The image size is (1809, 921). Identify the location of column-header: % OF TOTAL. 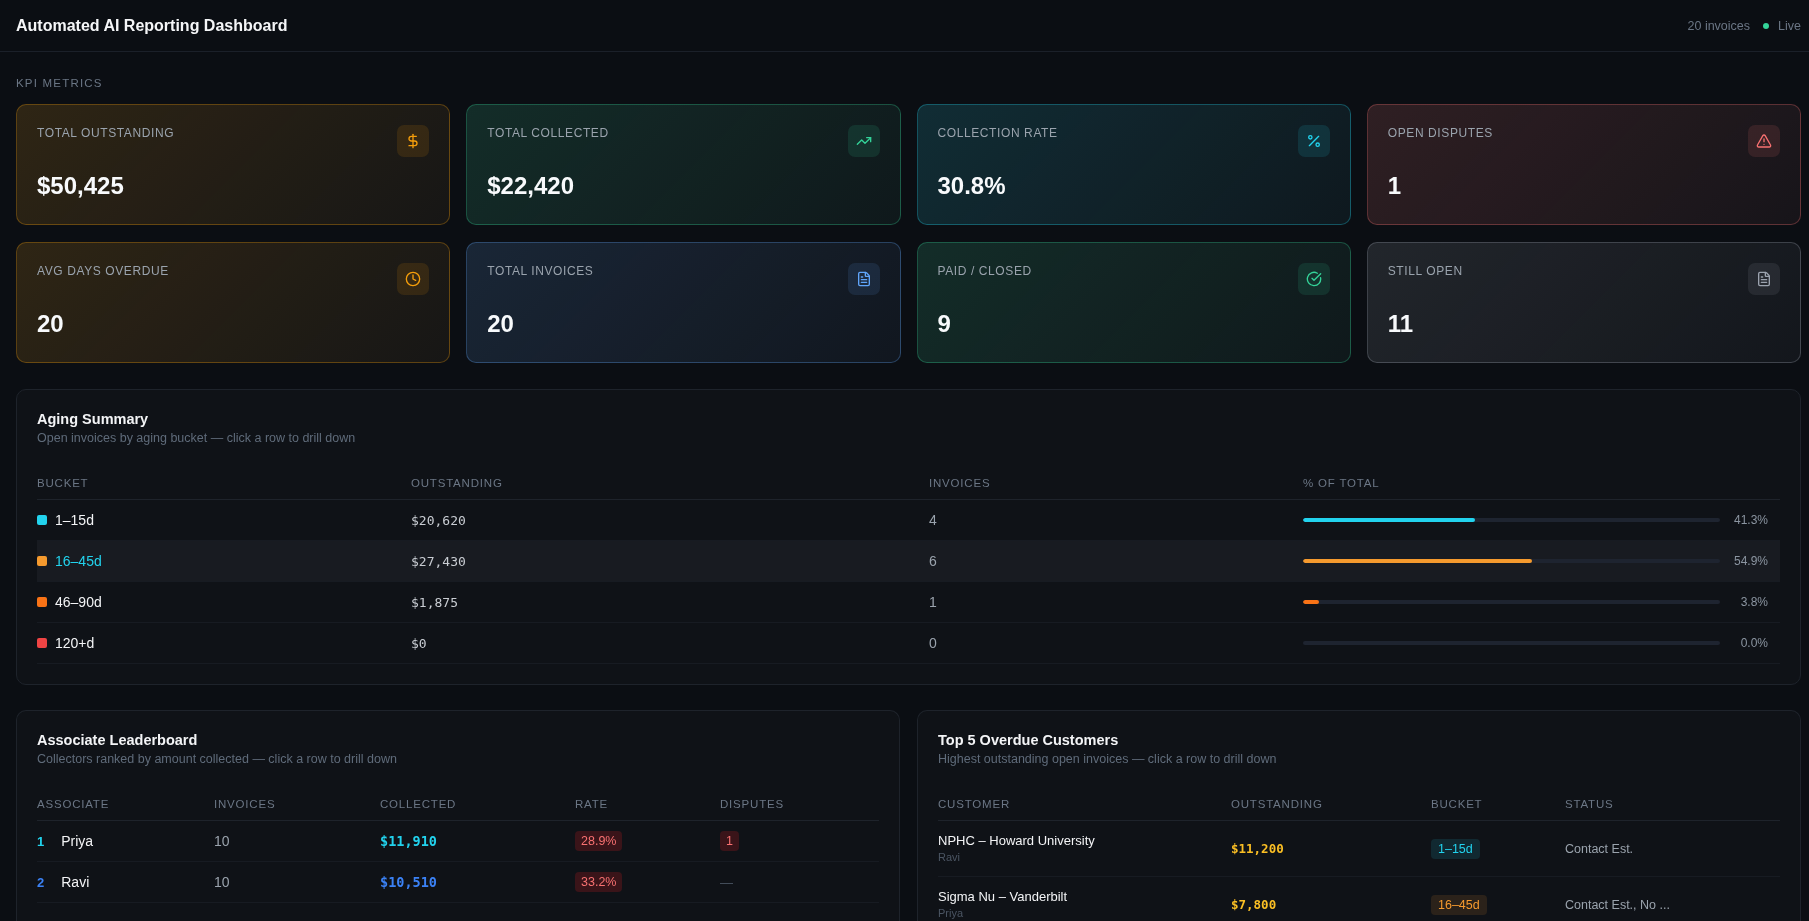
(1341, 482).